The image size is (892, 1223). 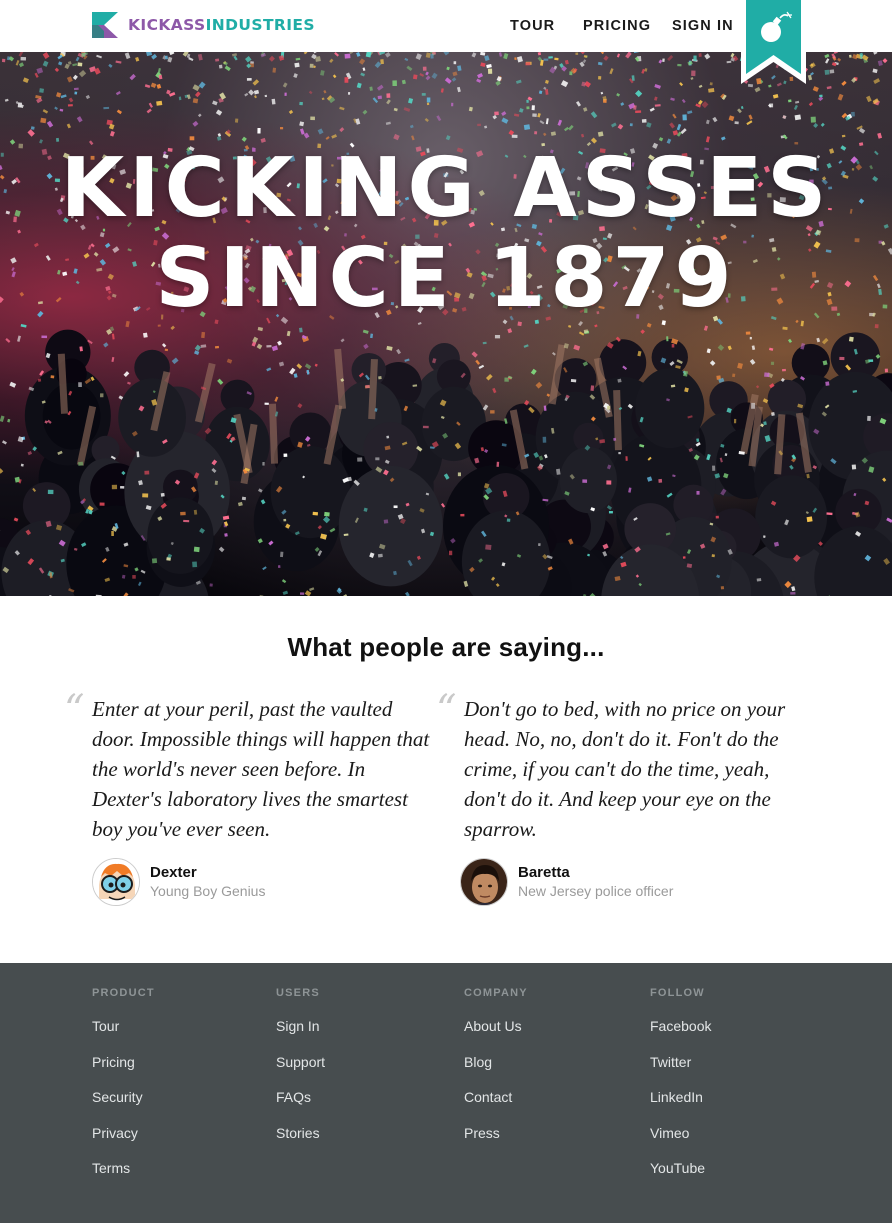 What do you see at coordinates (207, 882) in the screenshot?
I see `author-info: Dexter Young Boy Genius` at bounding box center [207, 882].